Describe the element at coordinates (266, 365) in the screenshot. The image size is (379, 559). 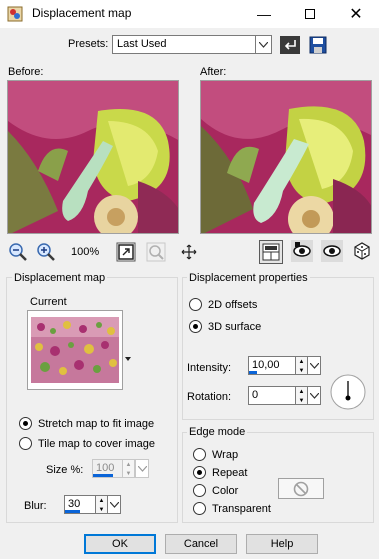
I see `intensity-value: 10,00` at that location.